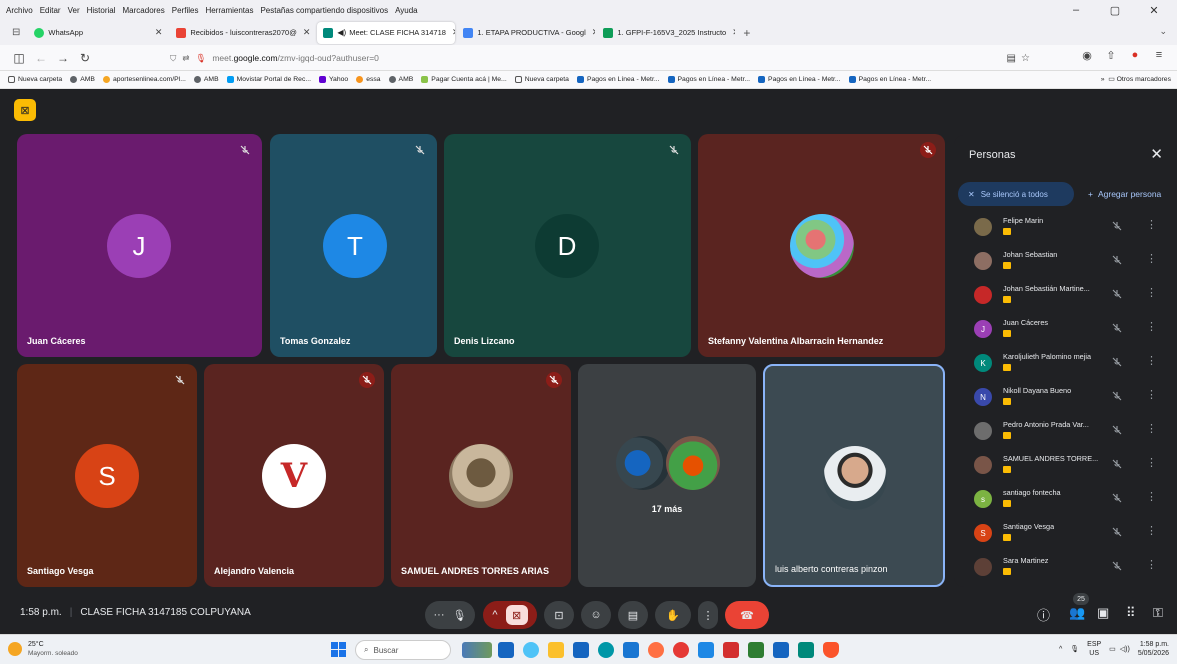 Image resolution: width=1177 pixels, height=664 pixels. I want to click on mic-tray-icon: 🎙, so click(1074, 649).